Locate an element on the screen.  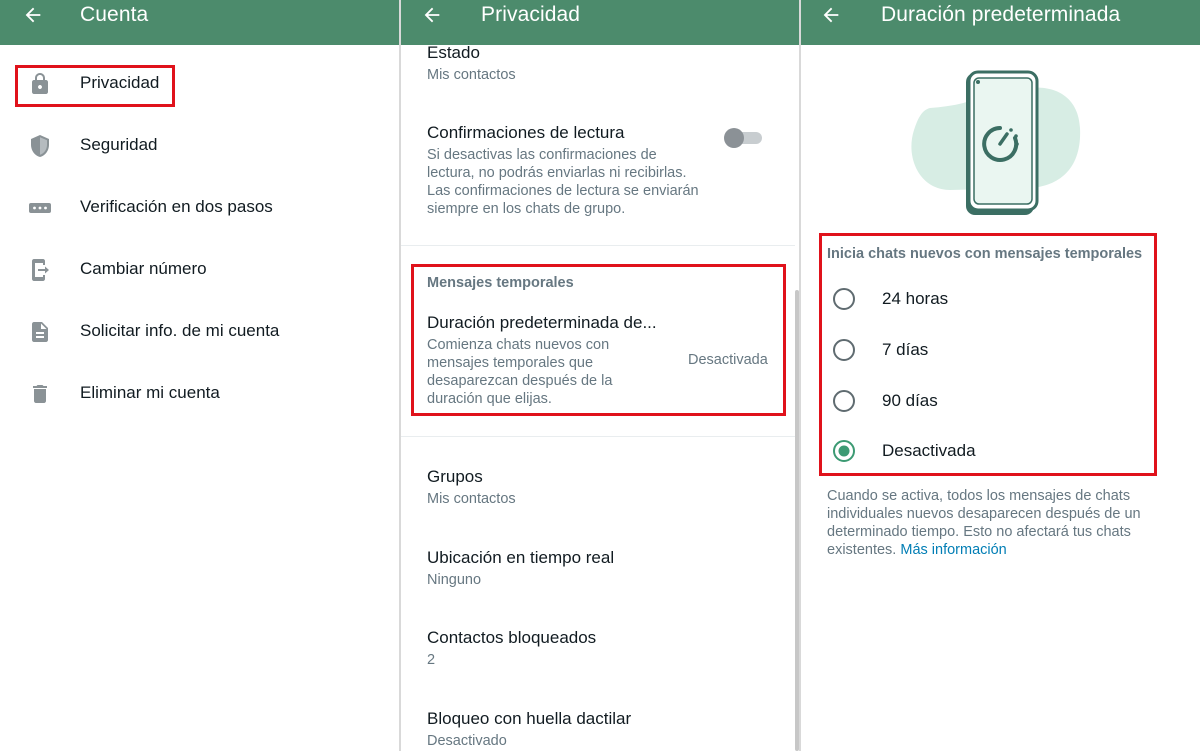
radio-checked-icon is located at coordinates (844, 451).